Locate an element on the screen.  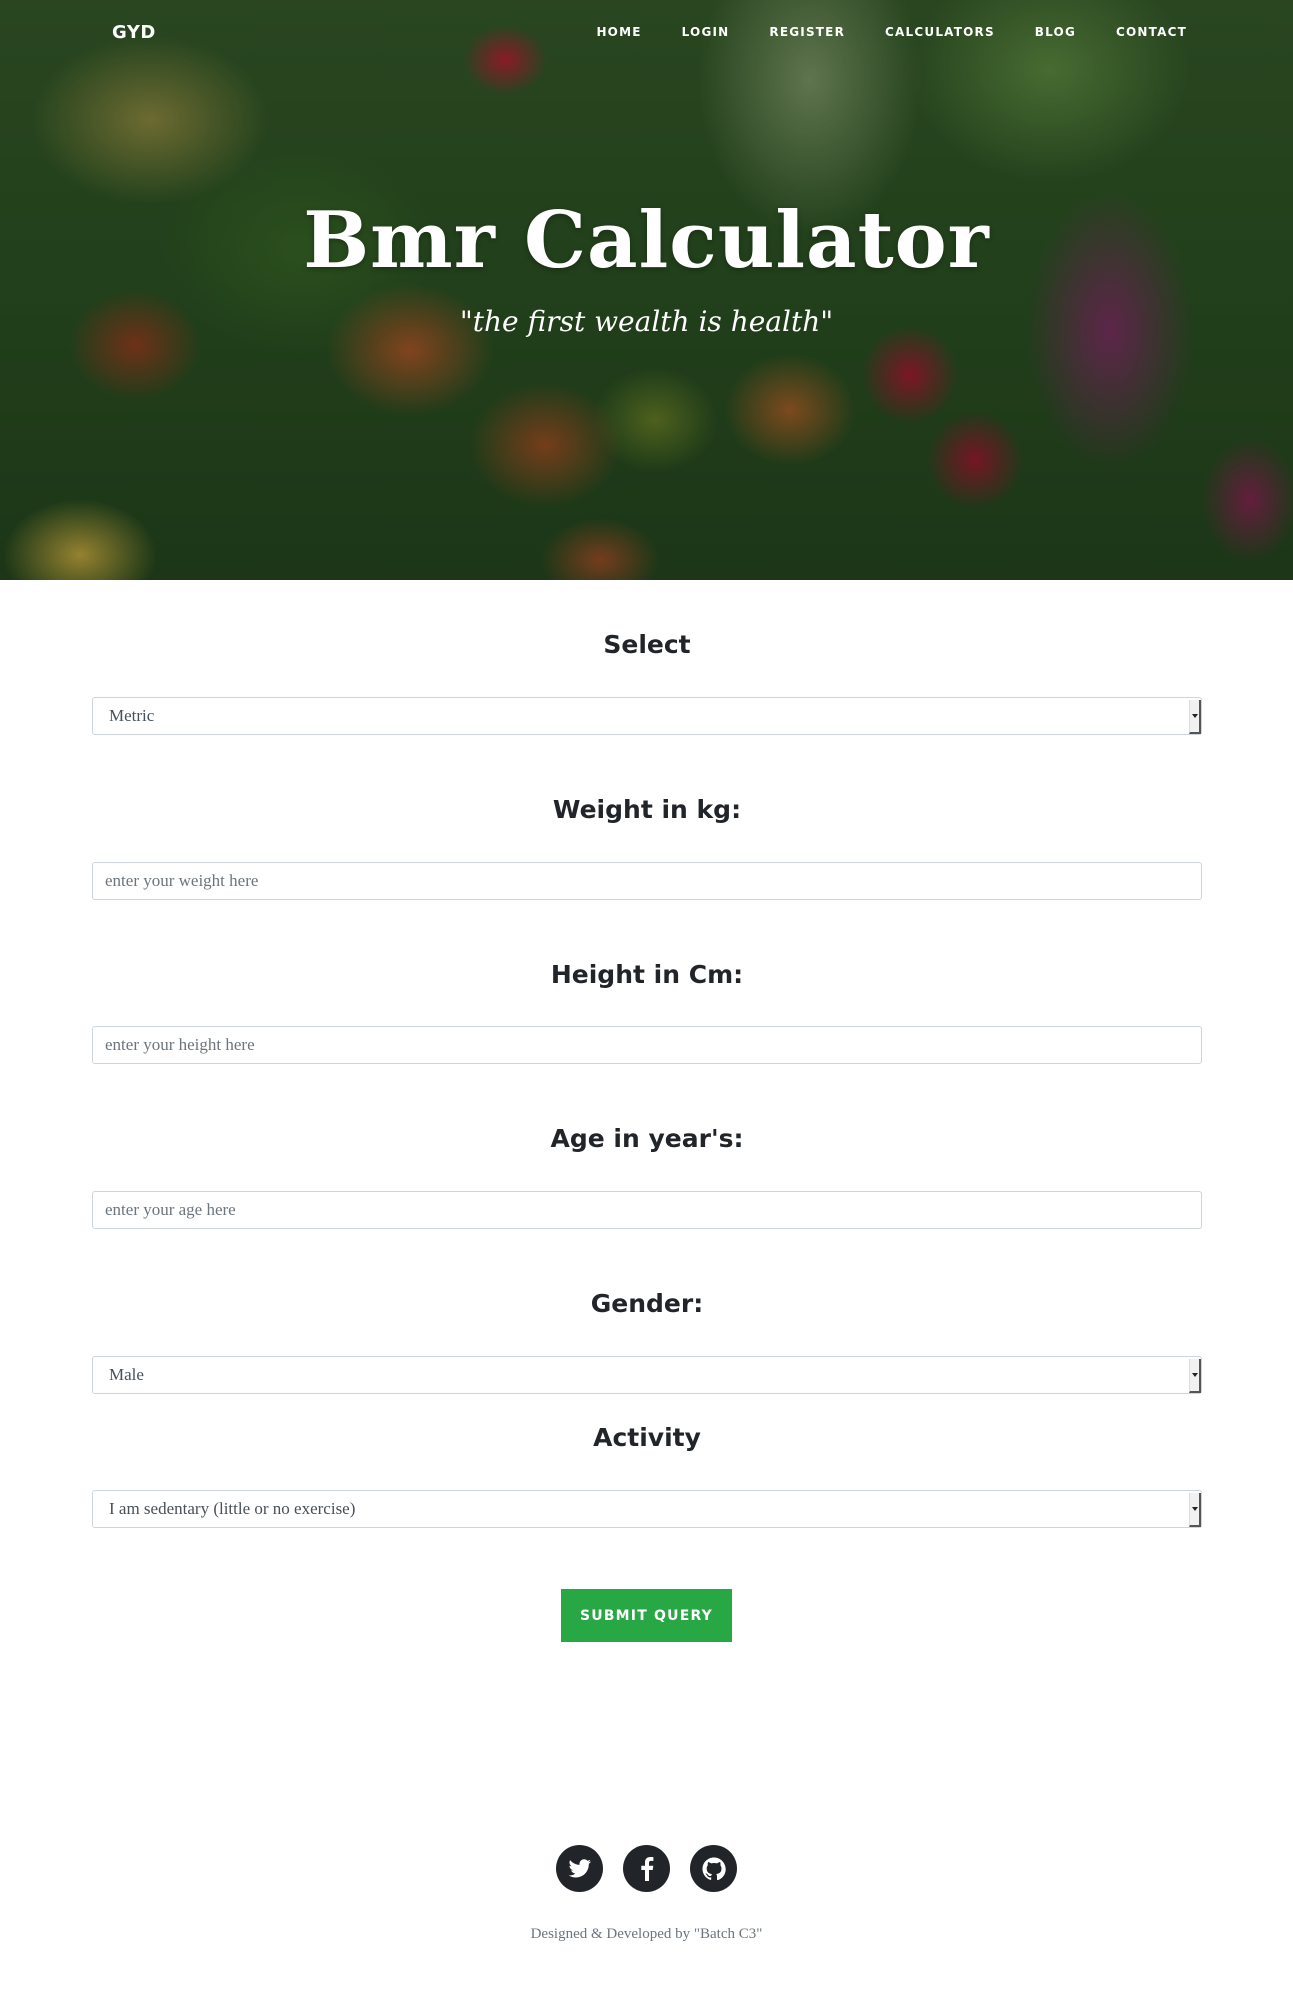
unit-select-value: Metric is located at coordinates (132, 715).